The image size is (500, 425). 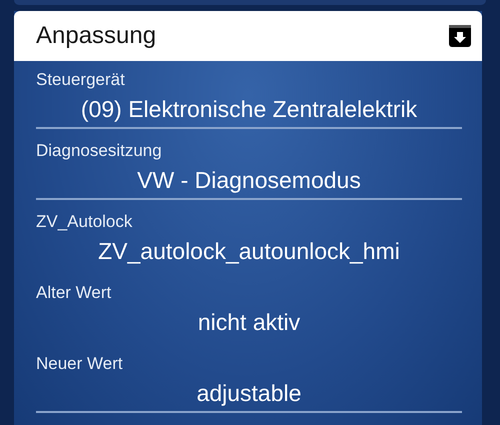 What do you see at coordinates (249, 396) in the screenshot?
I see `field-value: adjustable` at bounding box center [249, 396].